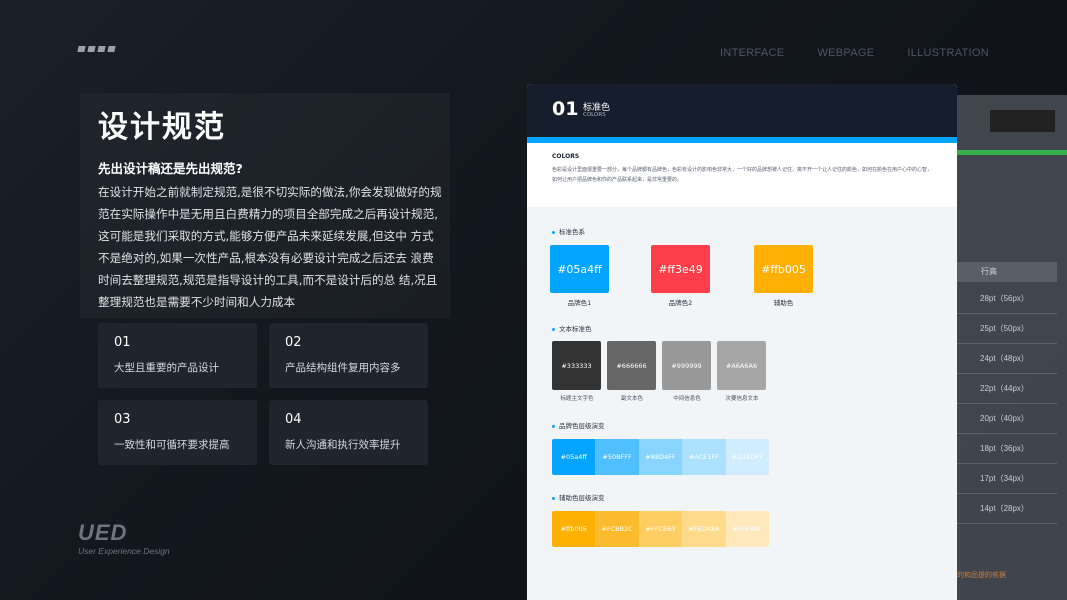  What do you see at coordinates (1012, 152) in the screenshot?
I see `background-accent-bar` at bounding box center [1012, 152].